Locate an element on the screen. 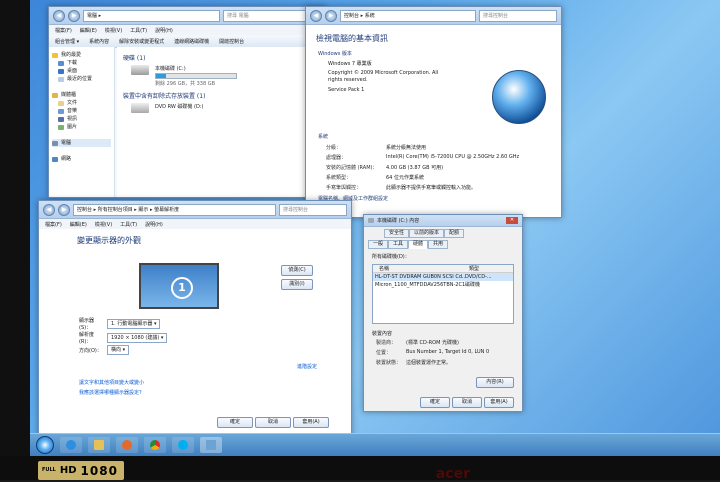 The height and width of the screenshot is (482, 720). device-properties-button: 內容(R) is located at coordinates (495, 382).